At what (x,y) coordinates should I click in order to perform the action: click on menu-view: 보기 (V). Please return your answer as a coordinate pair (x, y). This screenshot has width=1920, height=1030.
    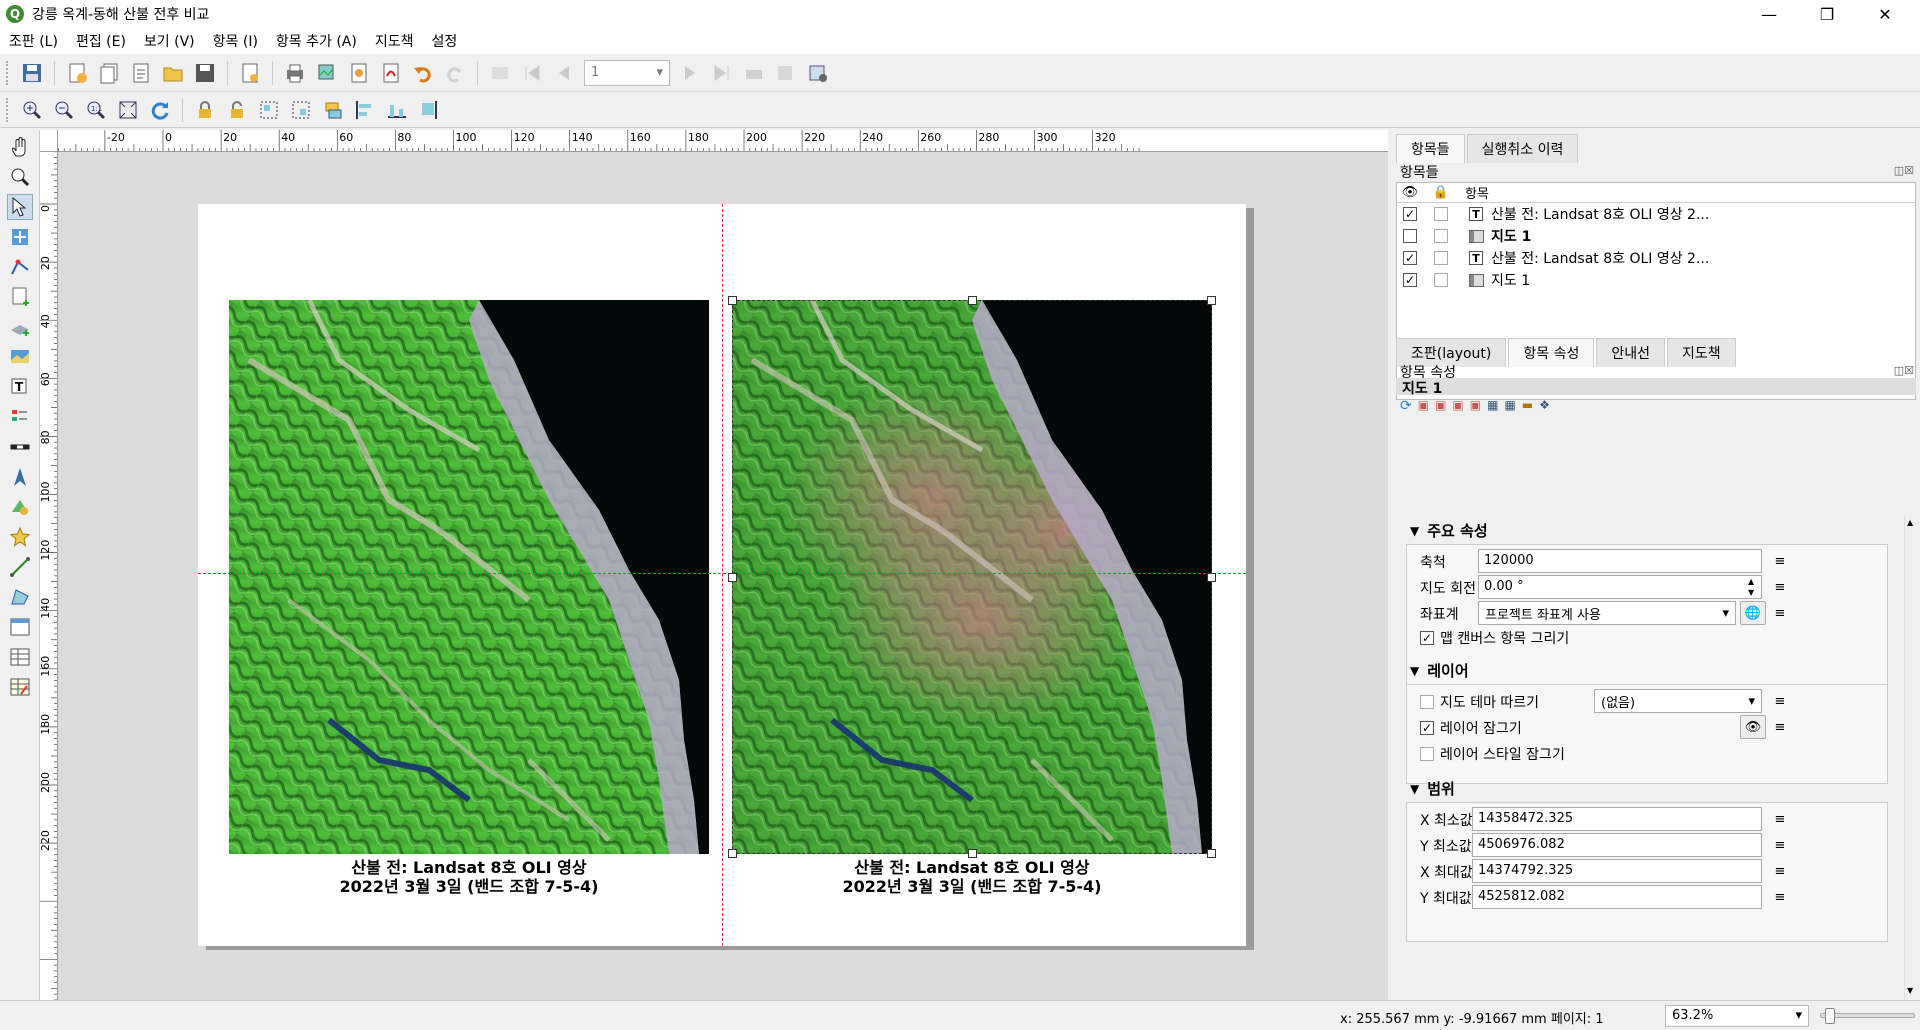
    Looking at the image, I should click on (169, 41).